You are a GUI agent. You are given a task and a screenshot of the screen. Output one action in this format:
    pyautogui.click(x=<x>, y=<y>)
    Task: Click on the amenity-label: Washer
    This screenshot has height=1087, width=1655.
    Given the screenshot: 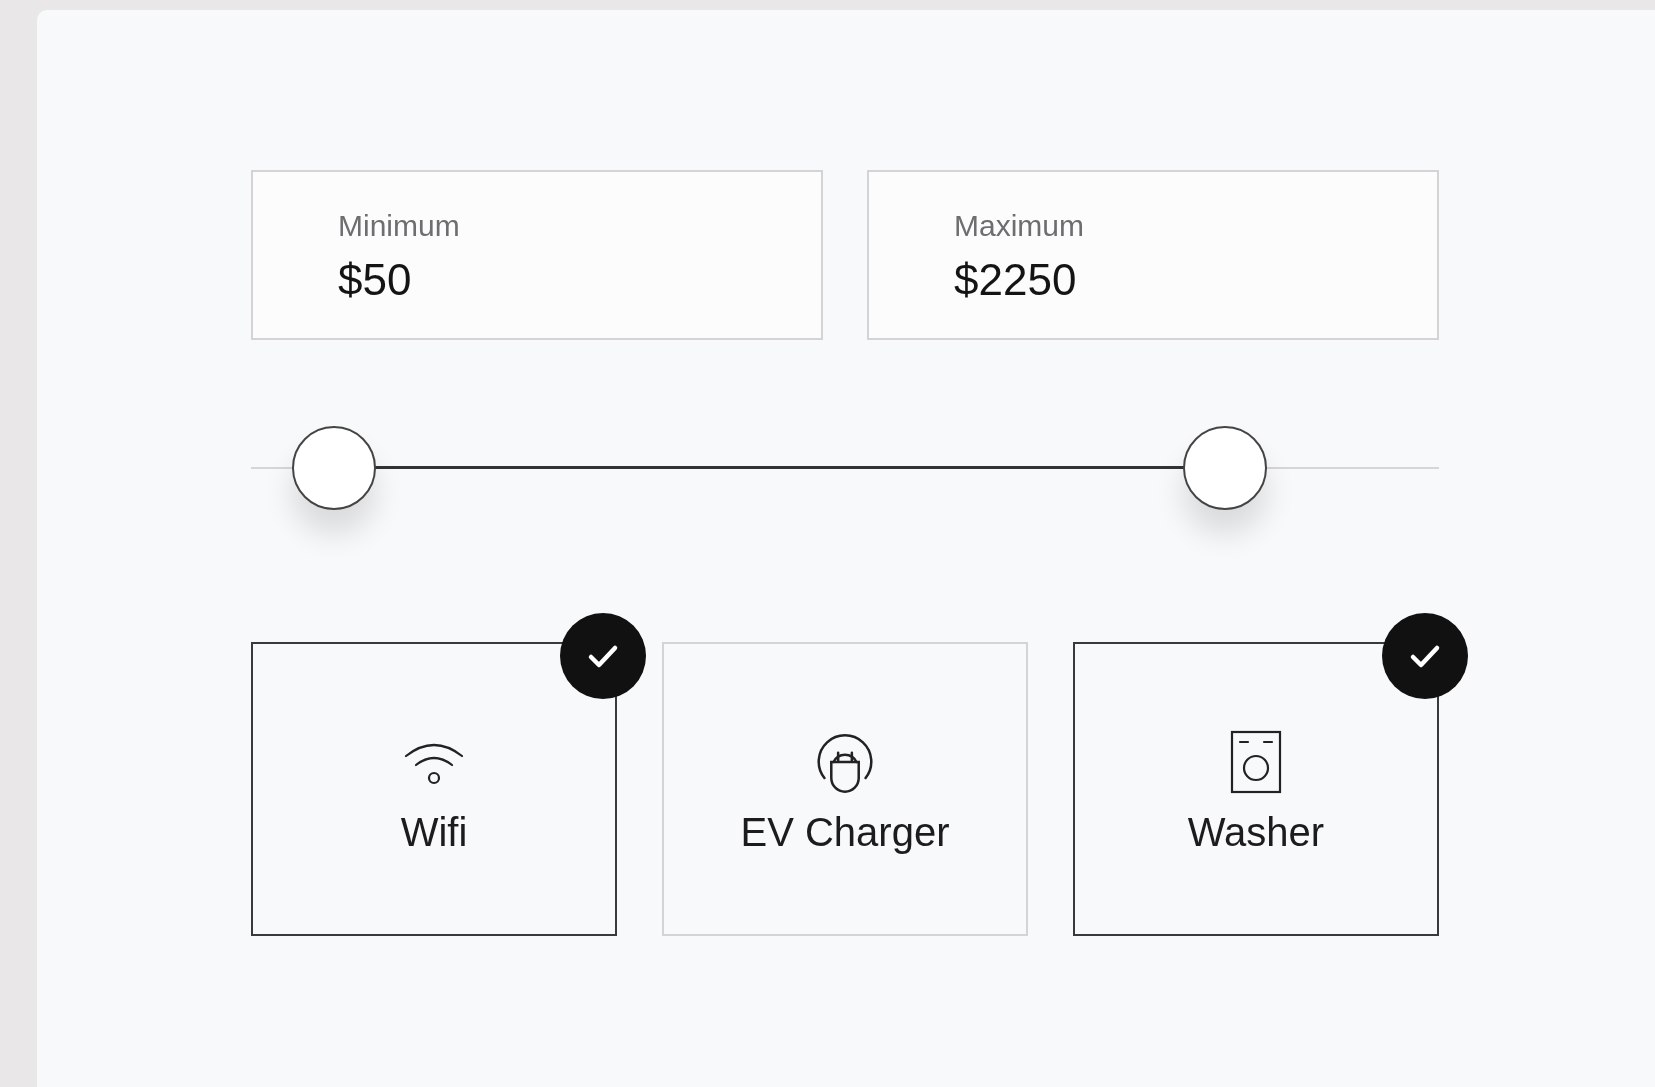 What is the action you would take?
    pyautogui.click(x=1256, y=832)
    